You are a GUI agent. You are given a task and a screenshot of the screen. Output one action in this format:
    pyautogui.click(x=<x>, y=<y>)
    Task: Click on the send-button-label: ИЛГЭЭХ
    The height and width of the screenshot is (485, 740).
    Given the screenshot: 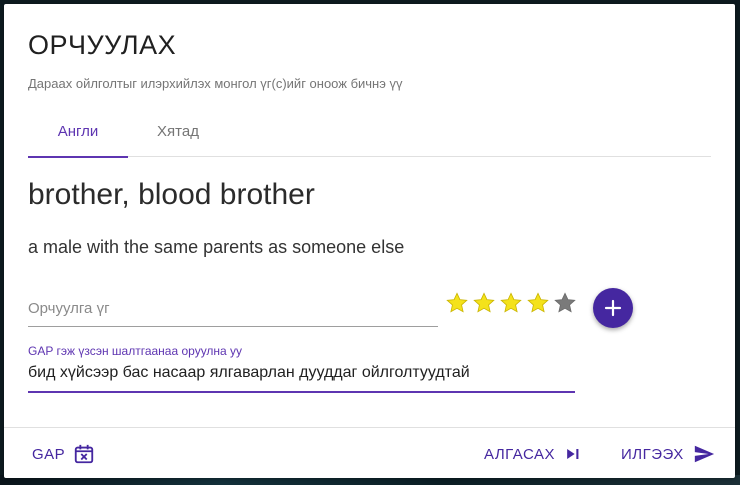 What is the action you would take?
    pyautogui.click(x=652, y=454)
    